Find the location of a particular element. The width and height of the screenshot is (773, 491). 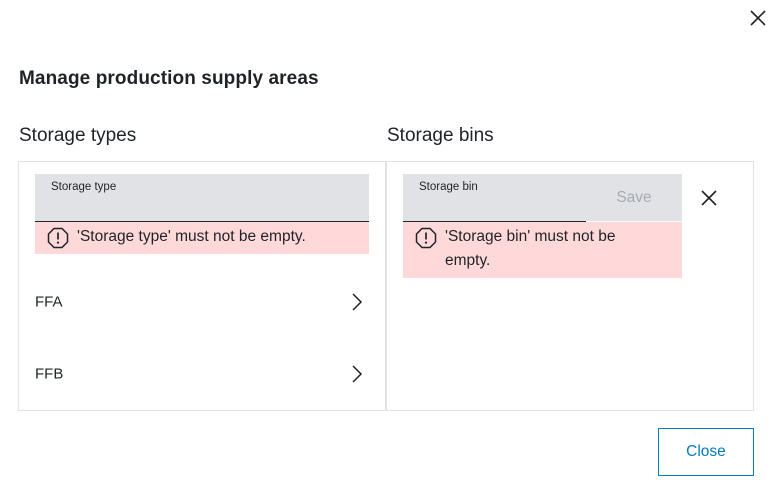

storage-type-error-message: 'Storage type' must not be empty. is located at coordinates (191, 236).